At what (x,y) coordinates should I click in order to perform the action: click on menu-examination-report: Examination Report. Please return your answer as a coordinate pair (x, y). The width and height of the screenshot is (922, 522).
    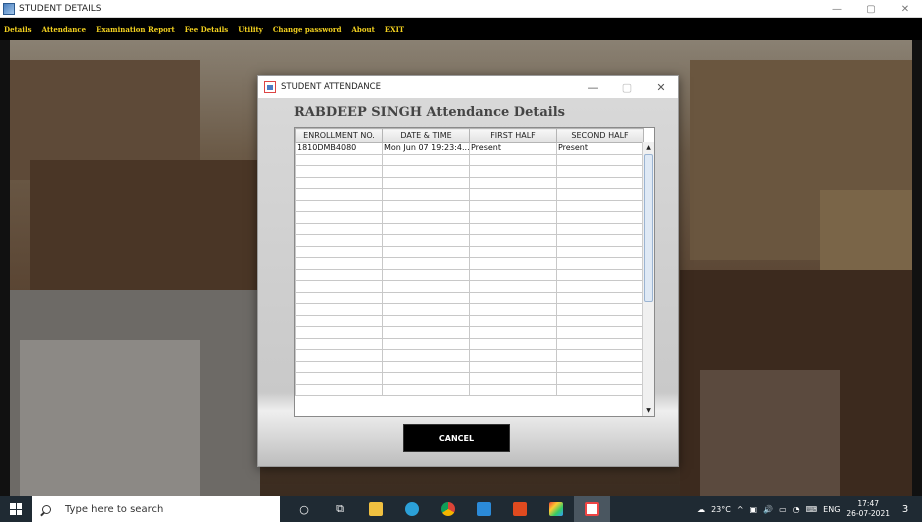
    Looking at the image, I should click on (135, 29).